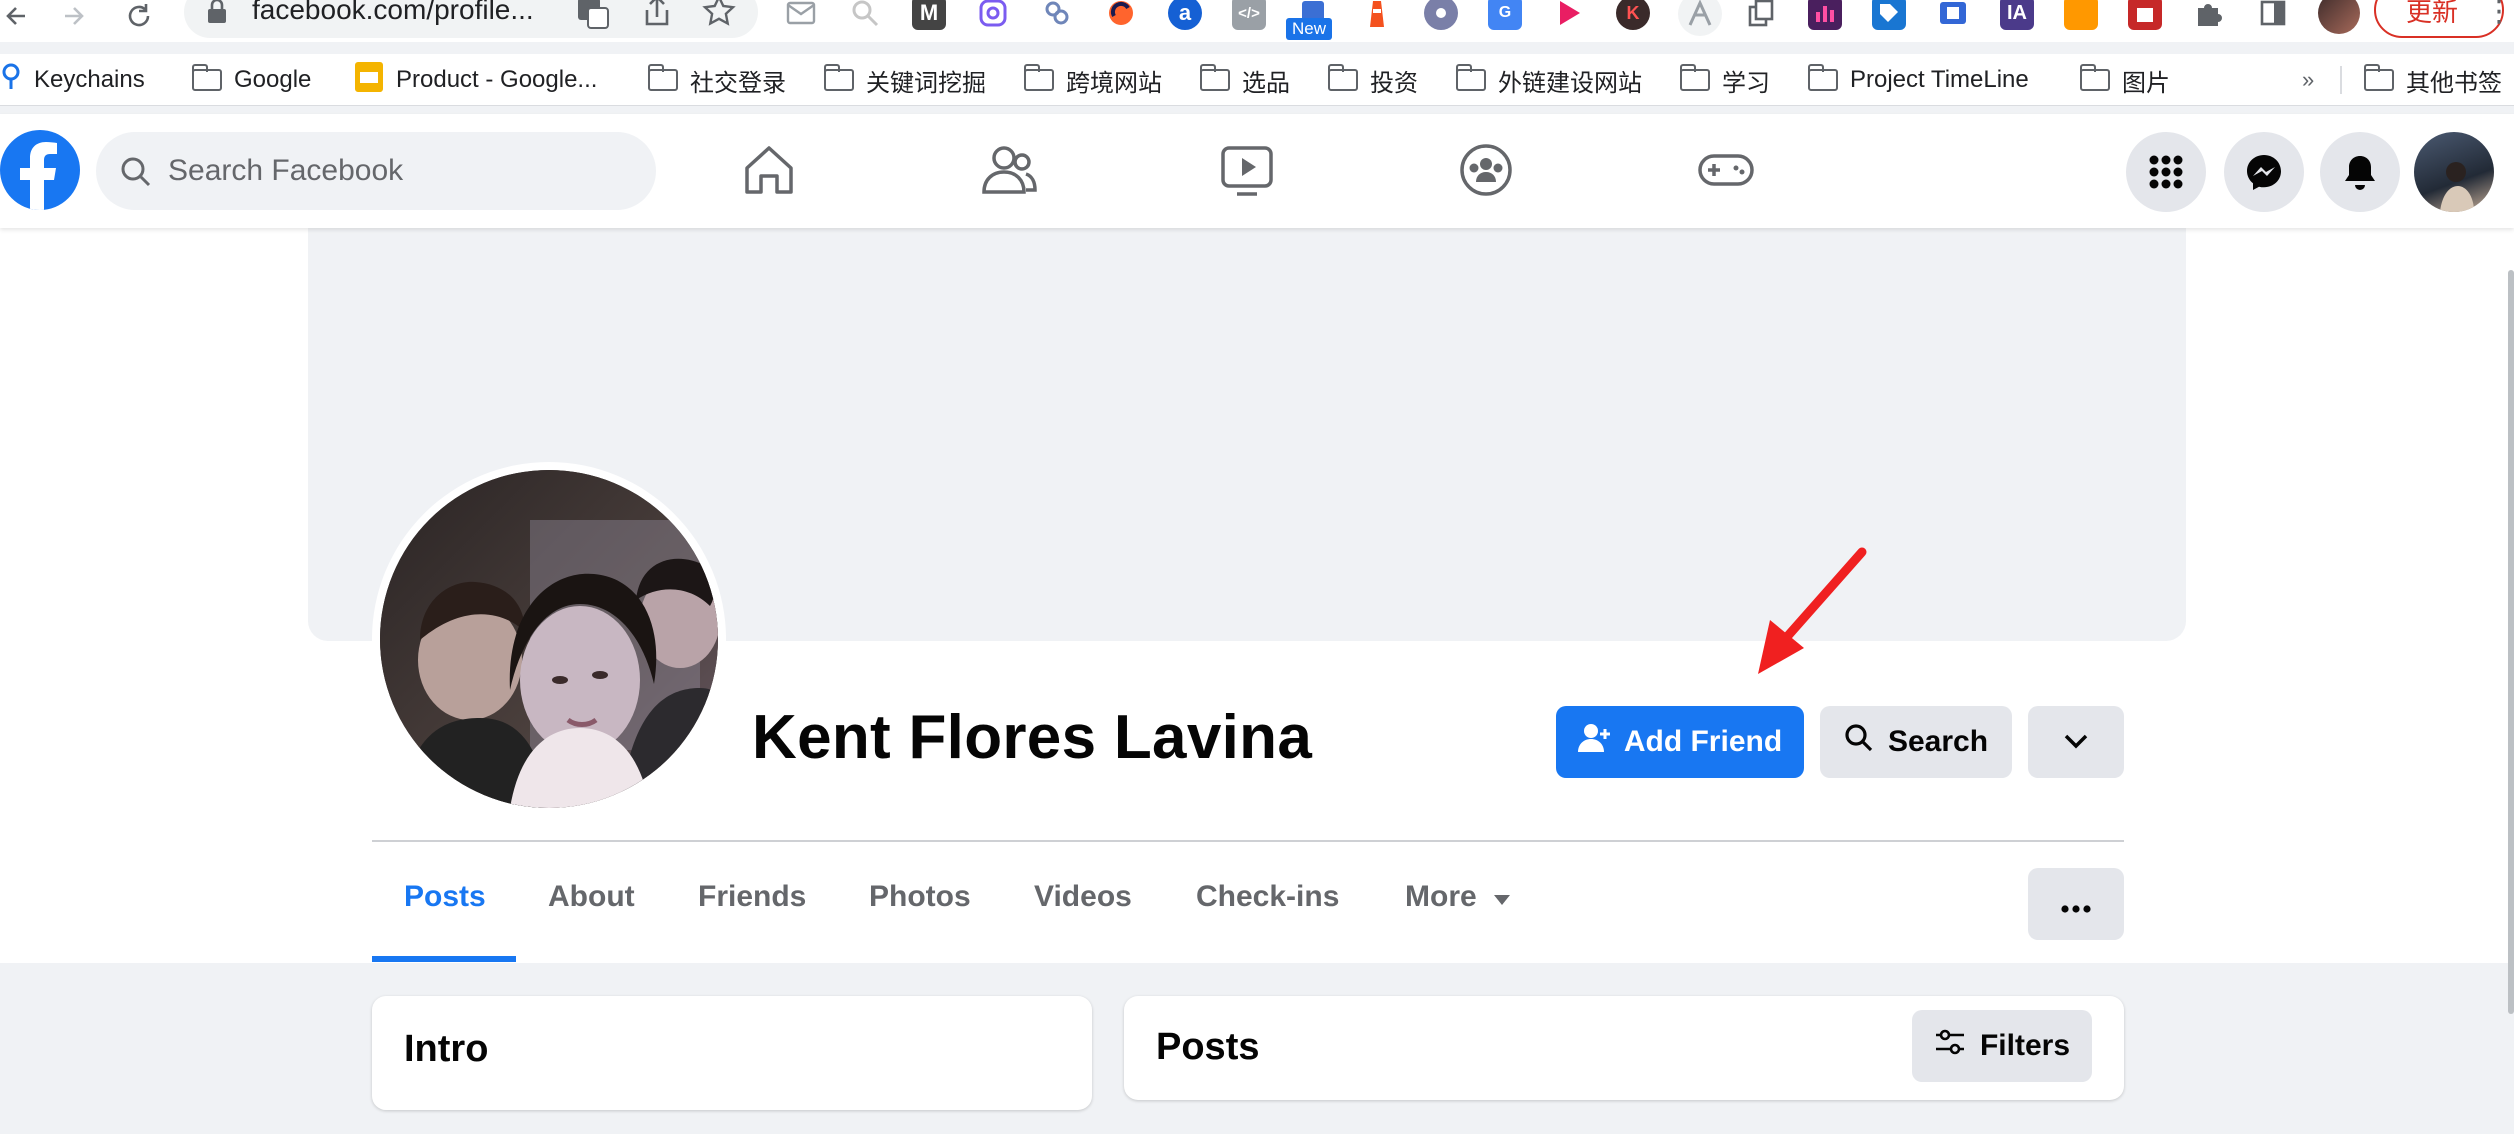 The width and height of the screenshot is (2514, 1134). I want to click on bookmarks-overflow-button: », so click(2308, 80).